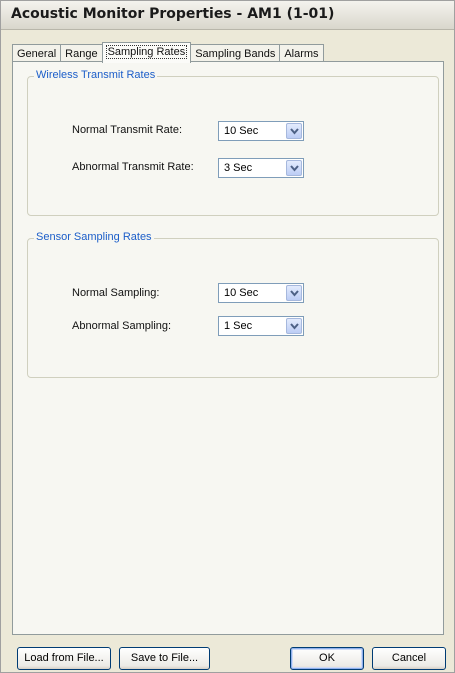  Describe the element at coordinates (116, 293) in the screenshot. I see `normal-sampling-label: Normal Sampling:` at that location.